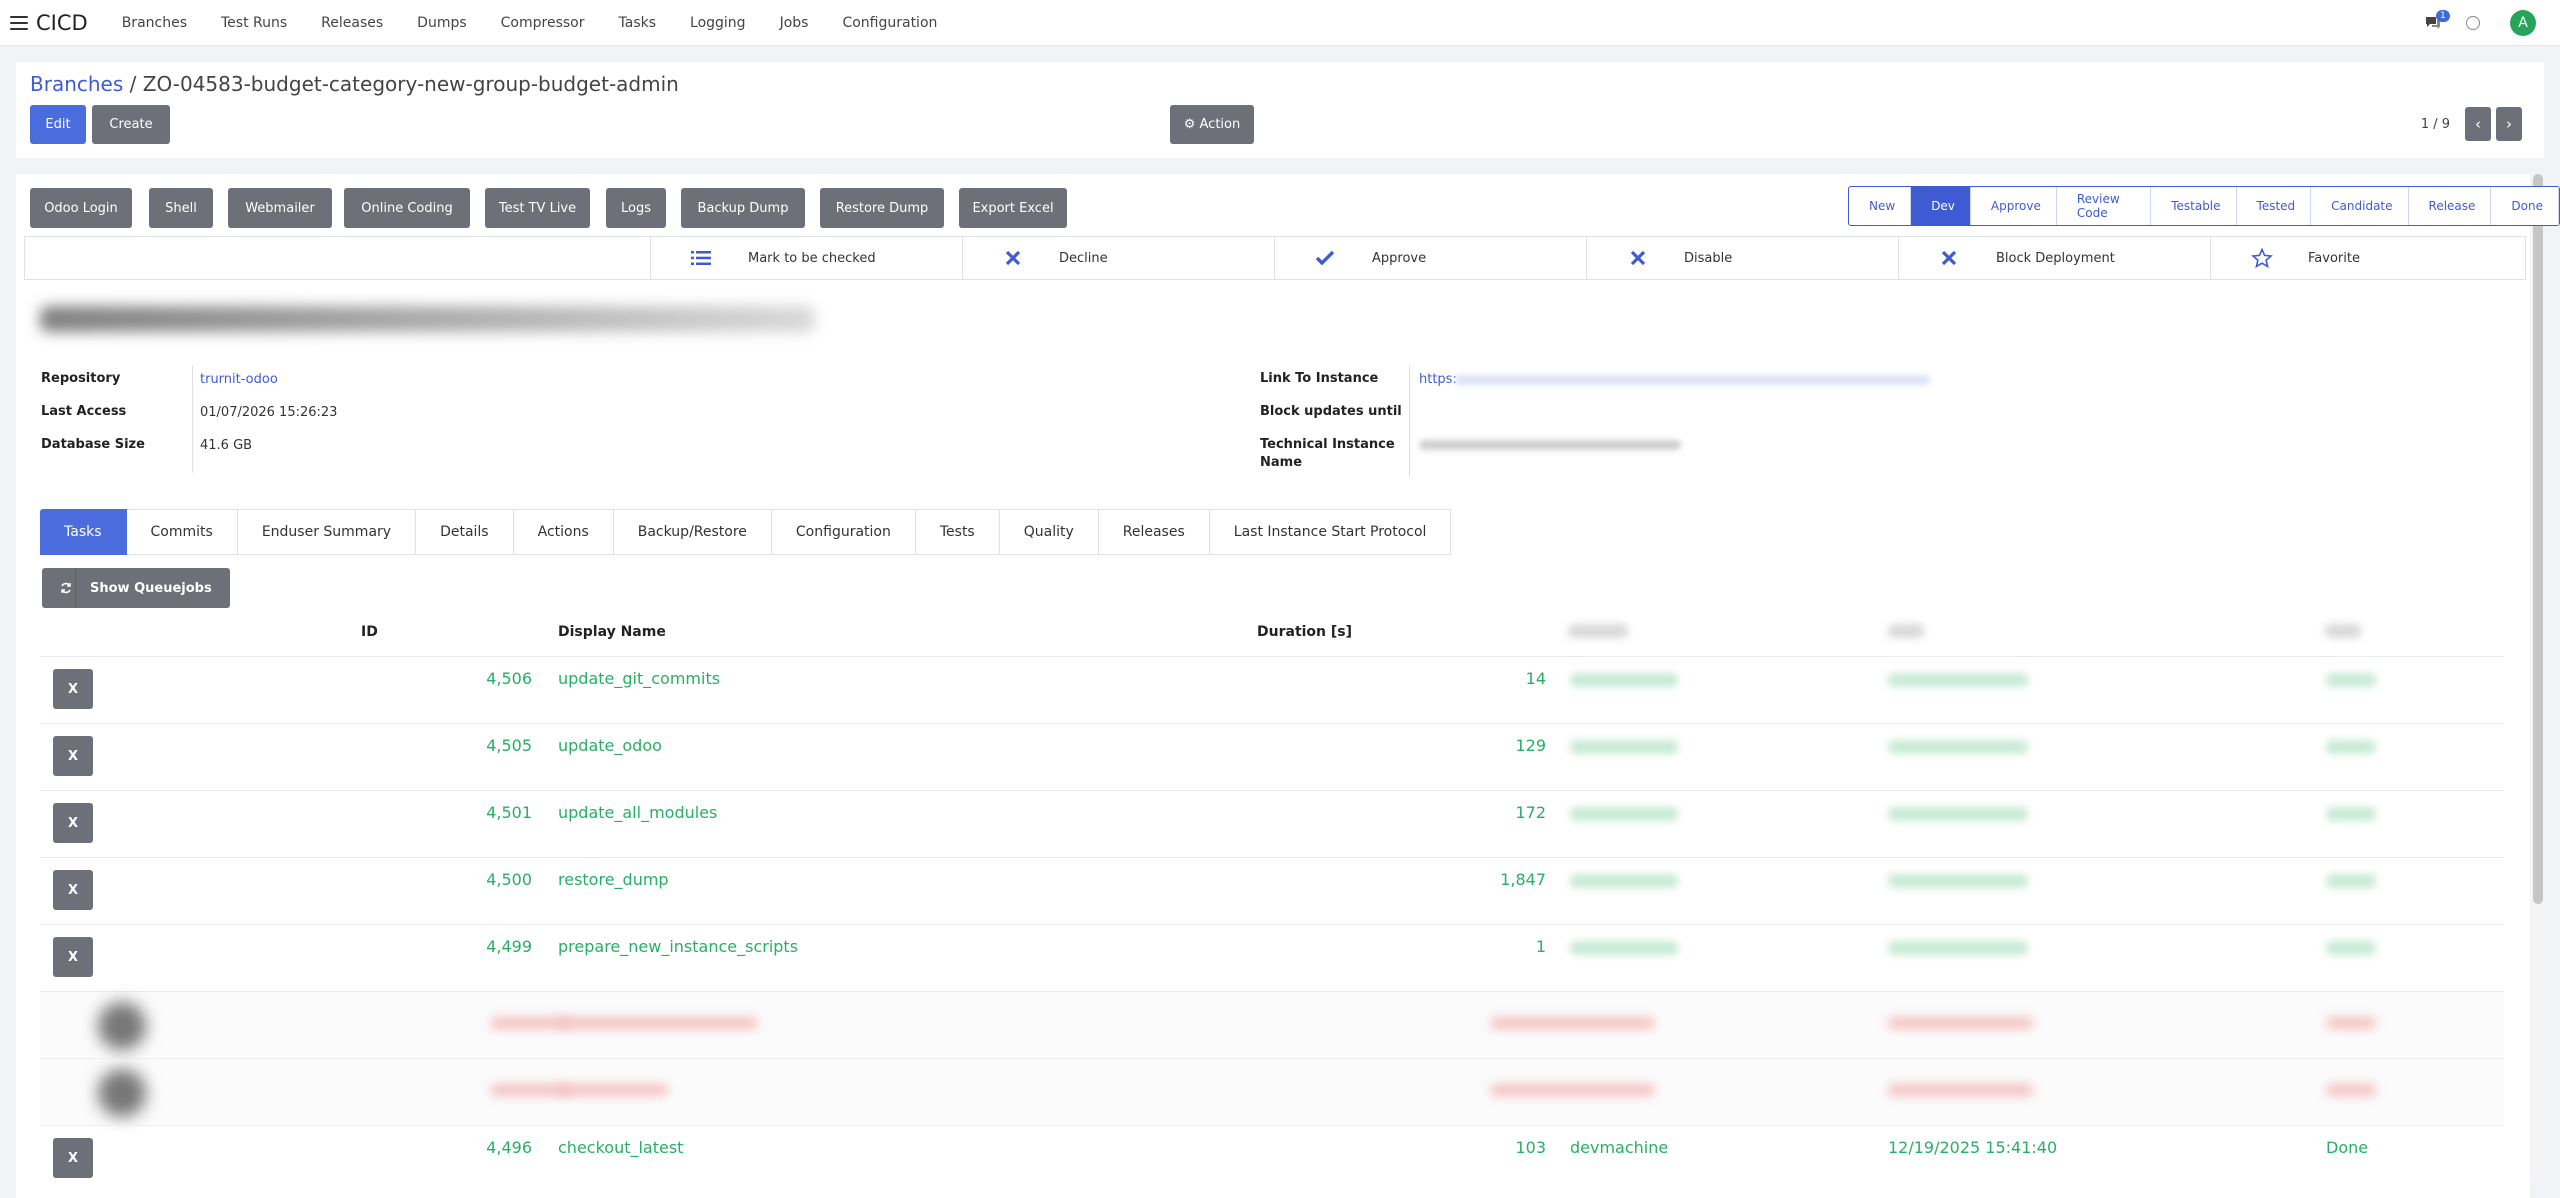 The image size is (2560, 1198). I want to click on action-button: ⚙ Action, so click(1212, 124).